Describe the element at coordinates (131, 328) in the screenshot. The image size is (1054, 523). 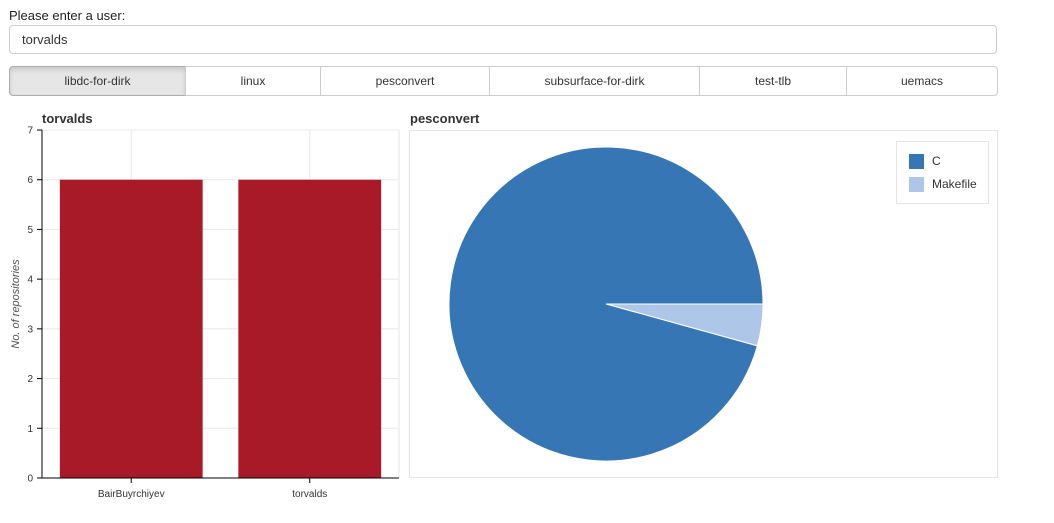
I see `bar-bairbuyrchiyev` at that location.